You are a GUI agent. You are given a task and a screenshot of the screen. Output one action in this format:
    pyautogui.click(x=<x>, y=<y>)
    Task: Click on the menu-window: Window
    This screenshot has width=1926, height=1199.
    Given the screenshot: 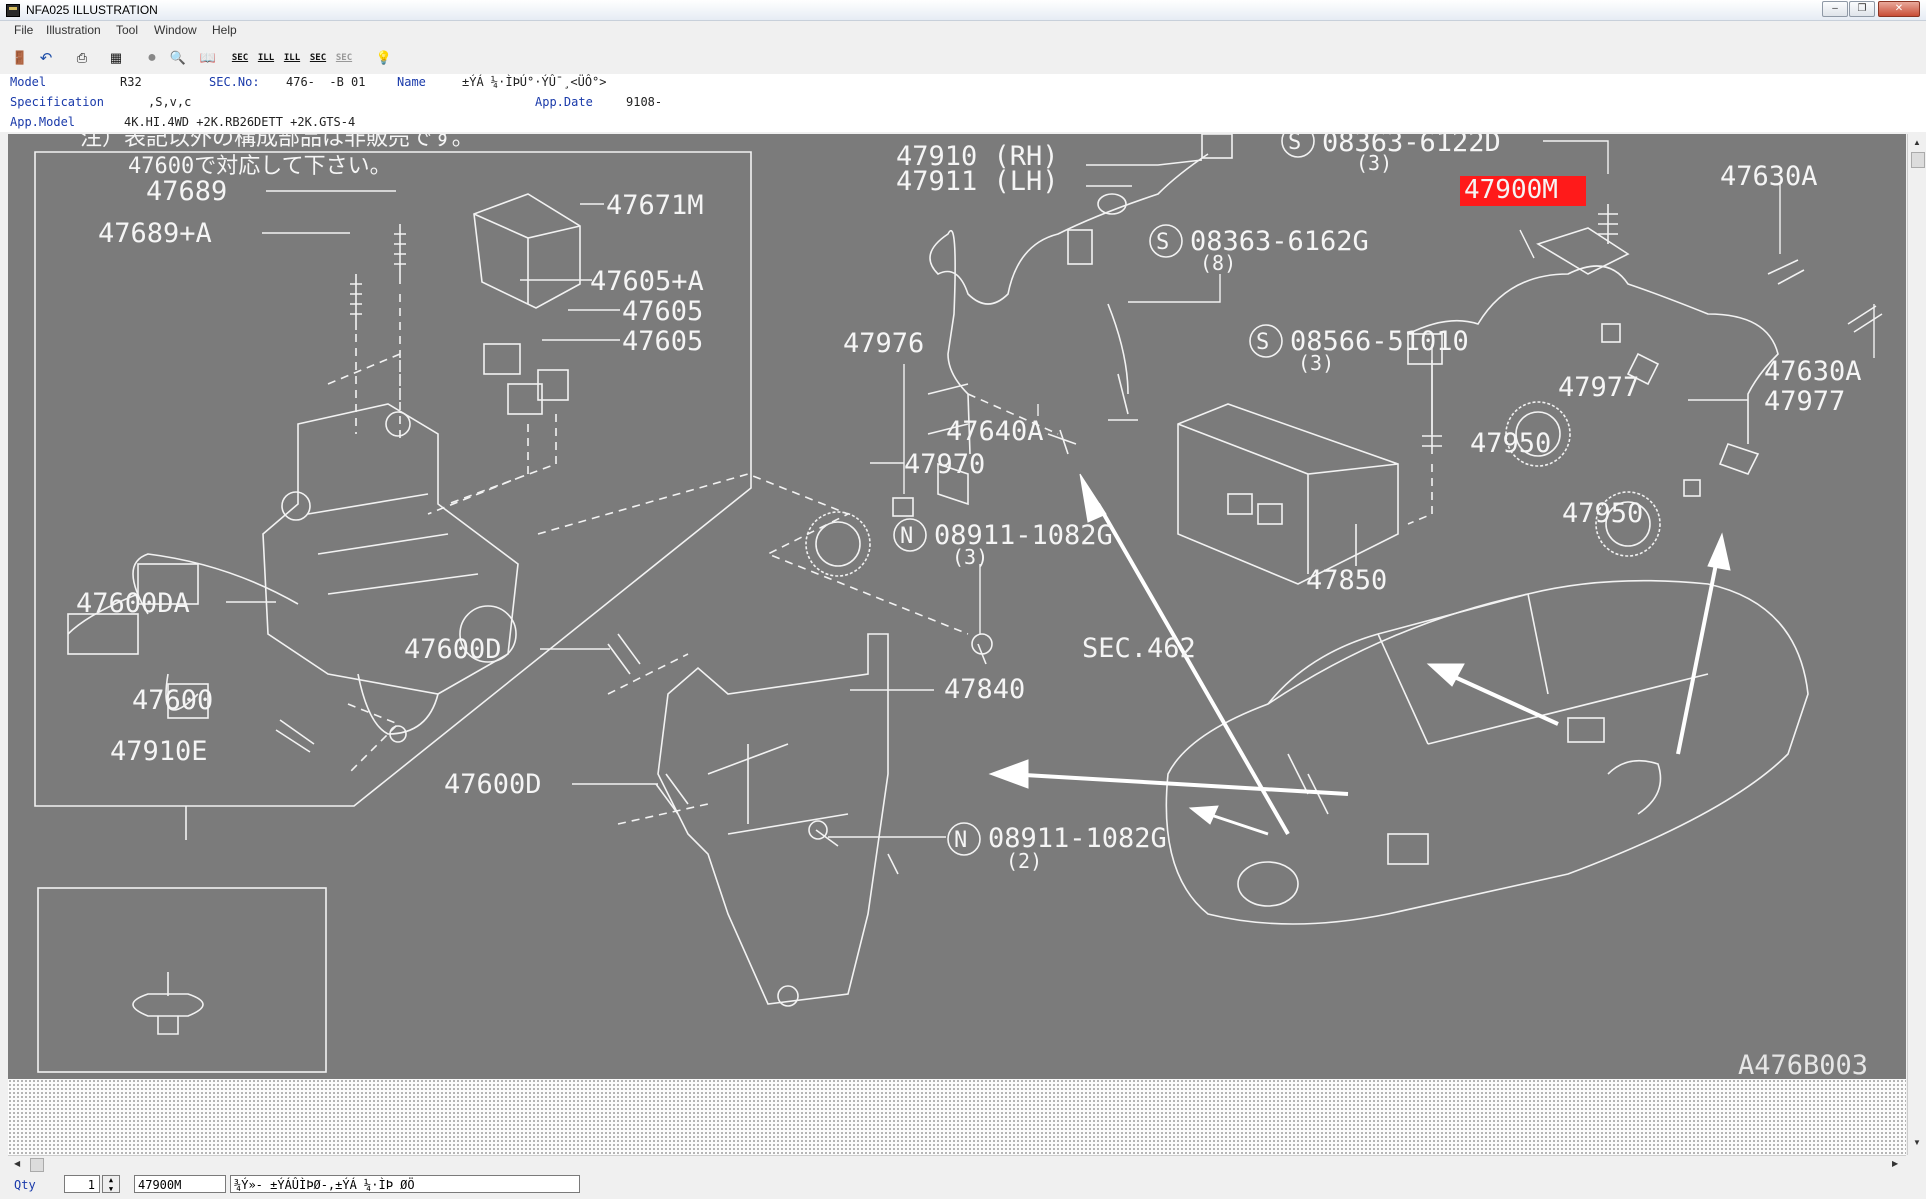 What is the action you would take?
    pyautogui.click(x=175, y=30)
    